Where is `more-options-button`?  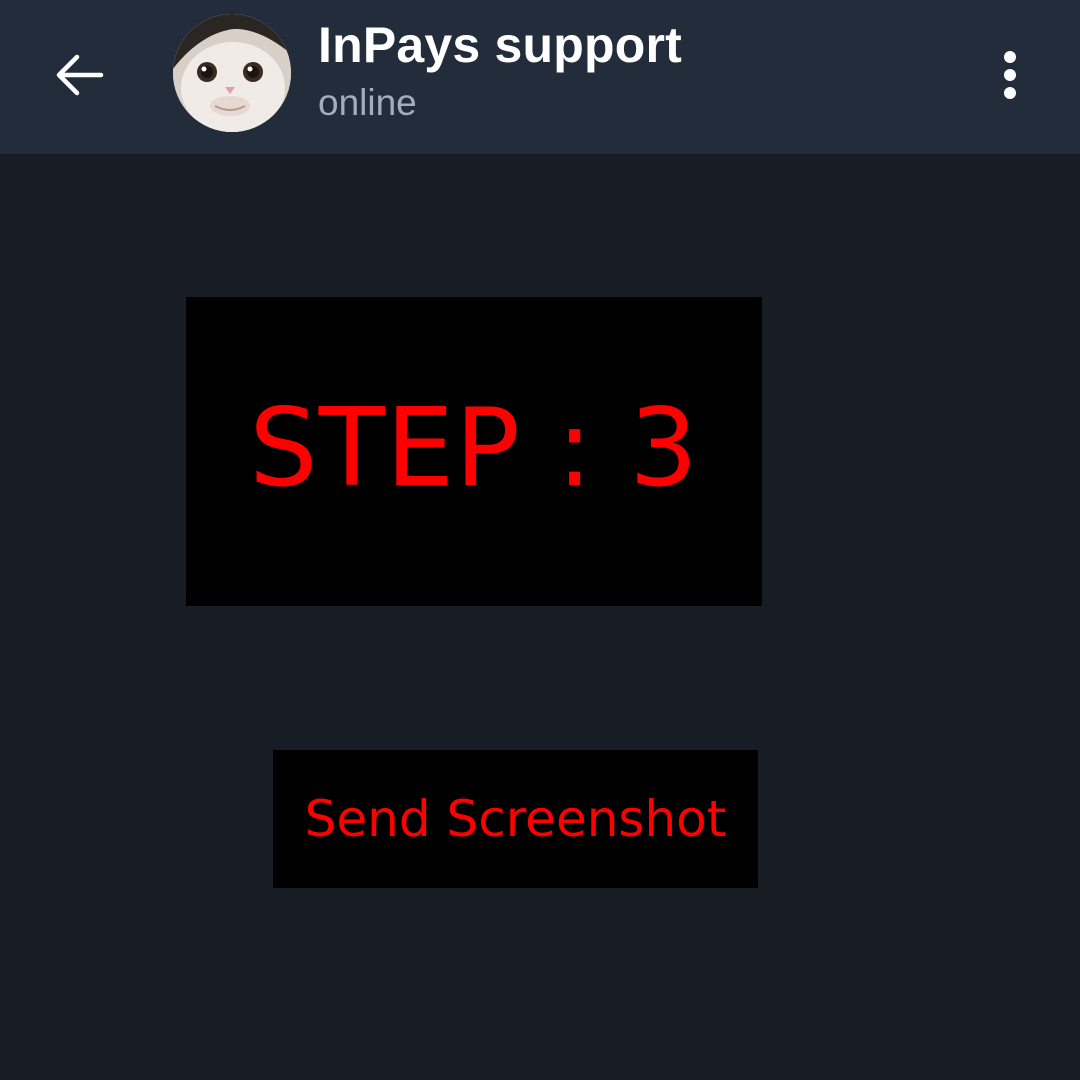
more-options-button is located at coordinates (1010, 75).